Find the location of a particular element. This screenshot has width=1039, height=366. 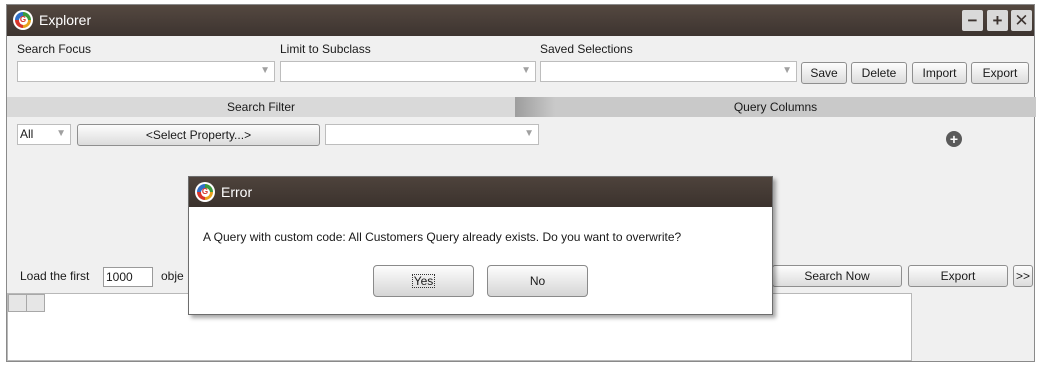

search-now-button: Search Now is located at coordinates (837, 276).